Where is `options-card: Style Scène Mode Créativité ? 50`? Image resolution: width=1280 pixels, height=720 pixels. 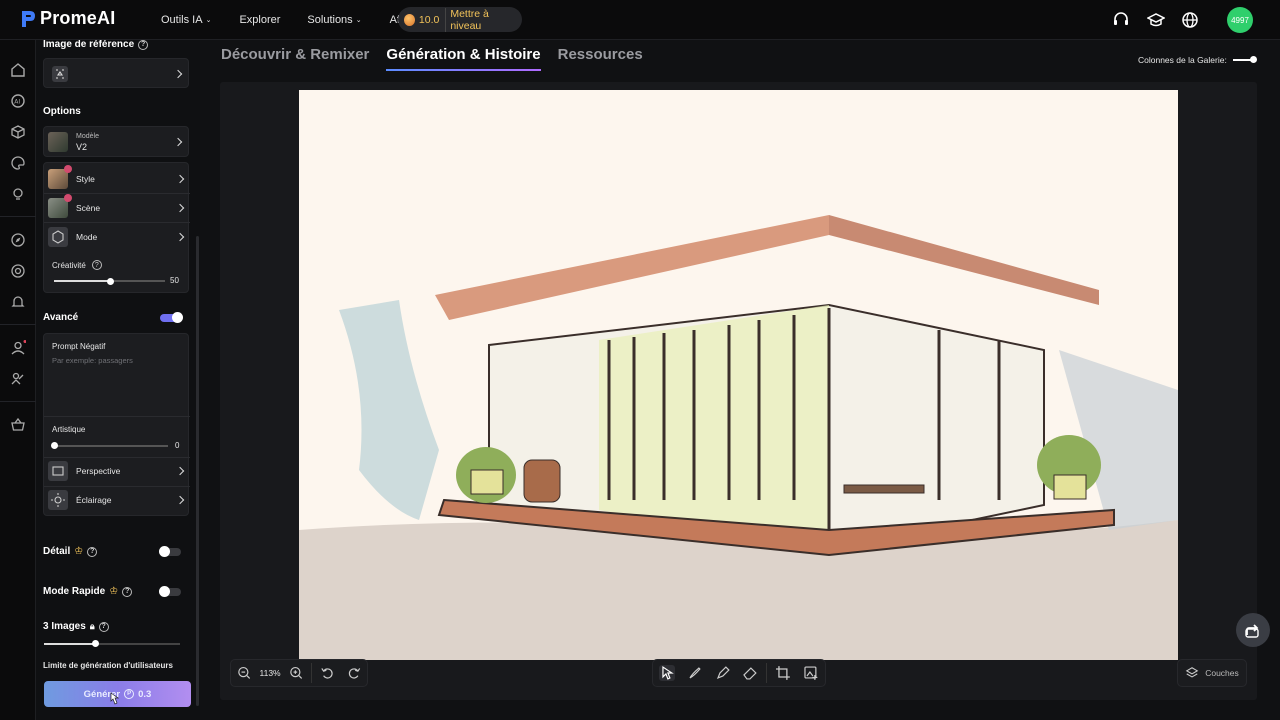 options-card: Style Scène Mode Créativité ? 50 is located at coordinates (116, 227).